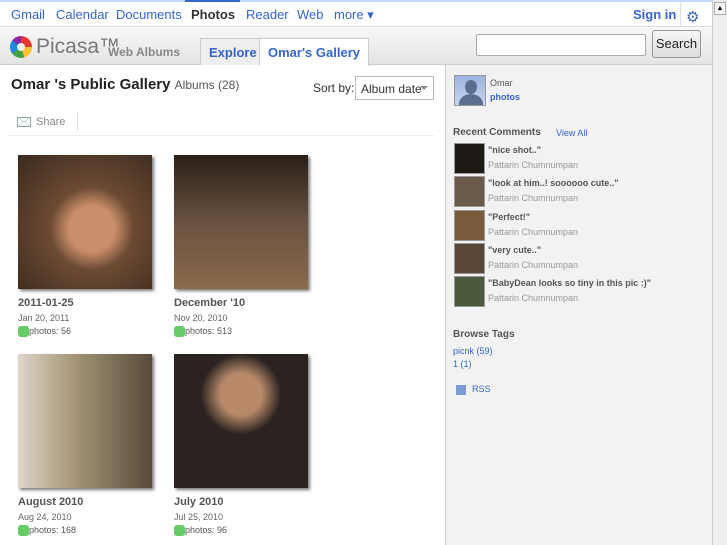 The image size is (727, 545). What do you see at coordinates (473, 389) in the screenshot?
I see `rss-link: RSS` at bounding box center [473, 389].